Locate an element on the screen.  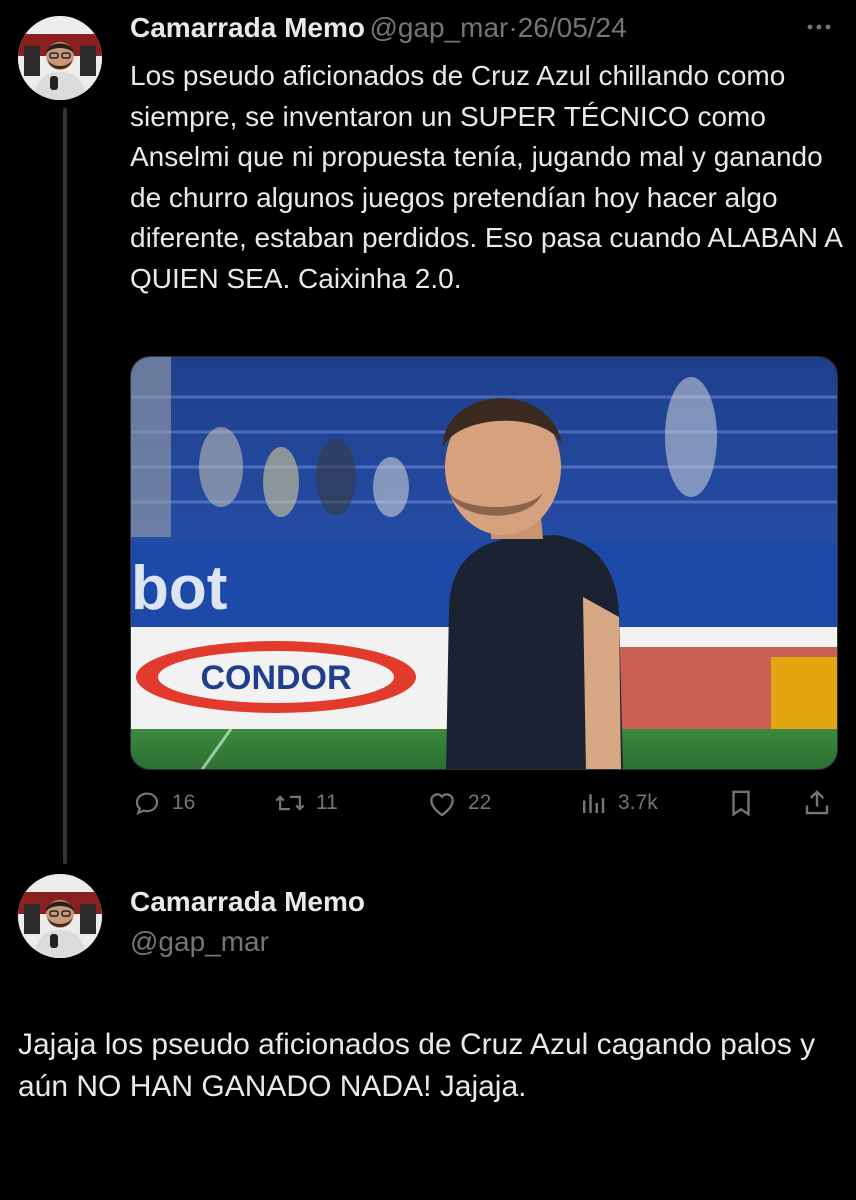
tweet-actions: 16 11 22 3.7k is located at coordinates (428, 806).